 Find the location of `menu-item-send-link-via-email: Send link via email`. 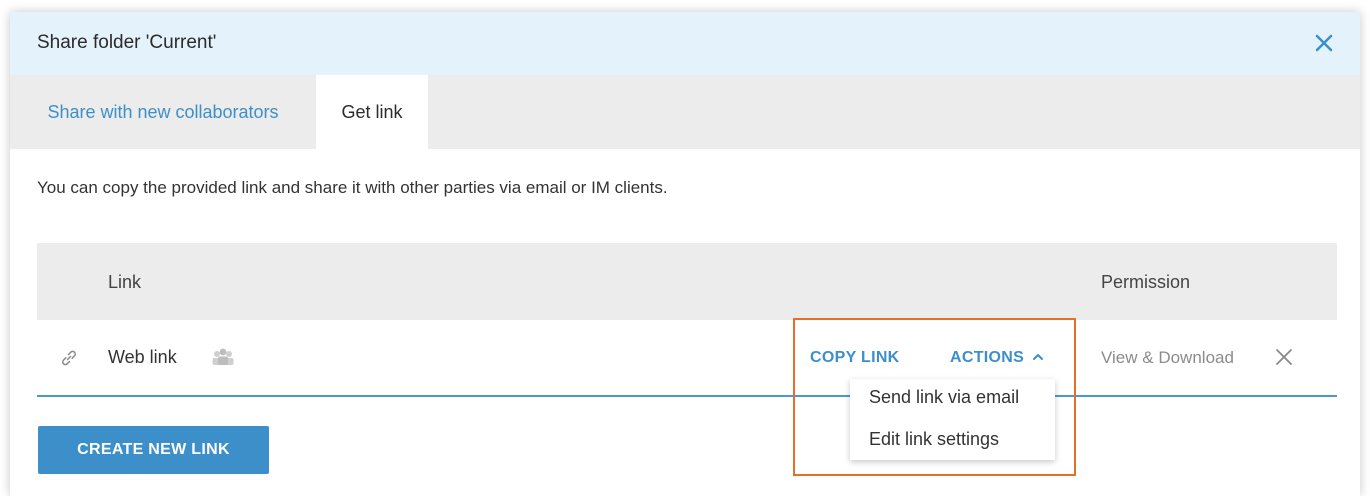

menu-item-send-link-via-email: Send link via email is located at coordinates (944, 397).